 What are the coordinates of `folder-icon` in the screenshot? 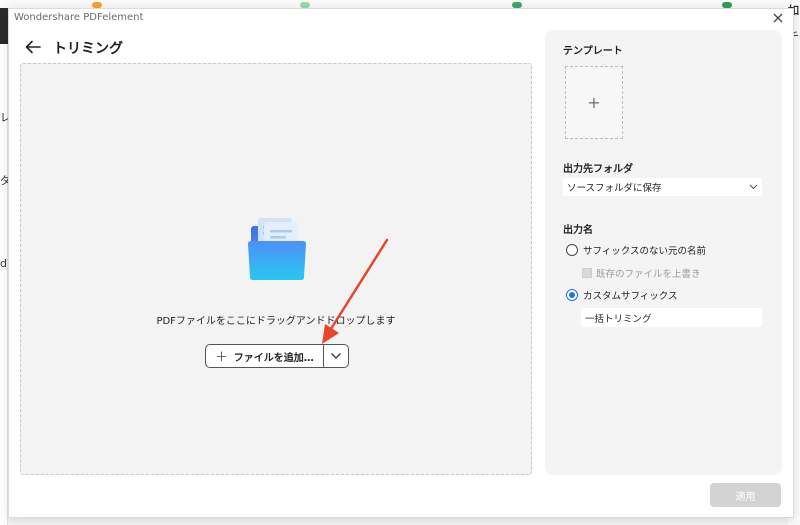 It's located at (277, 249).